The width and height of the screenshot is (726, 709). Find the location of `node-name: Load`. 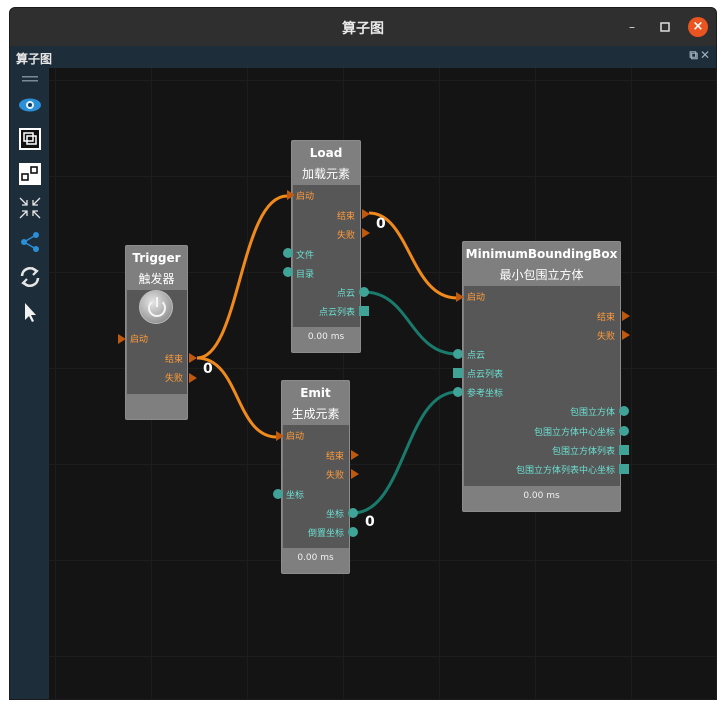

node-name: Load is located at coordinates (326, 153).